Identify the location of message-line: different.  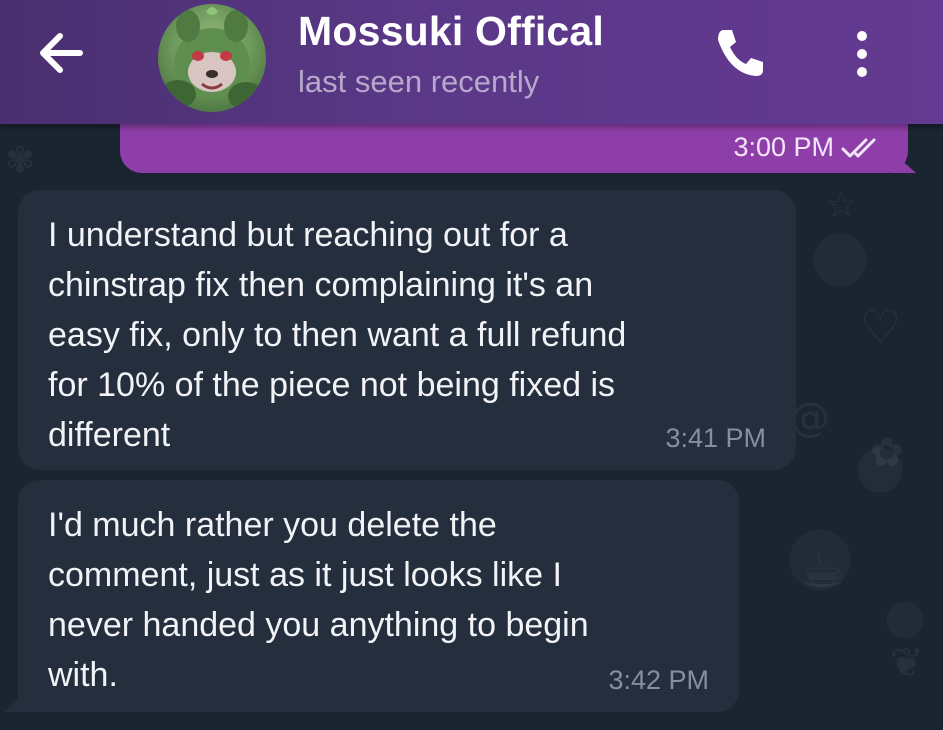
(109, 435).